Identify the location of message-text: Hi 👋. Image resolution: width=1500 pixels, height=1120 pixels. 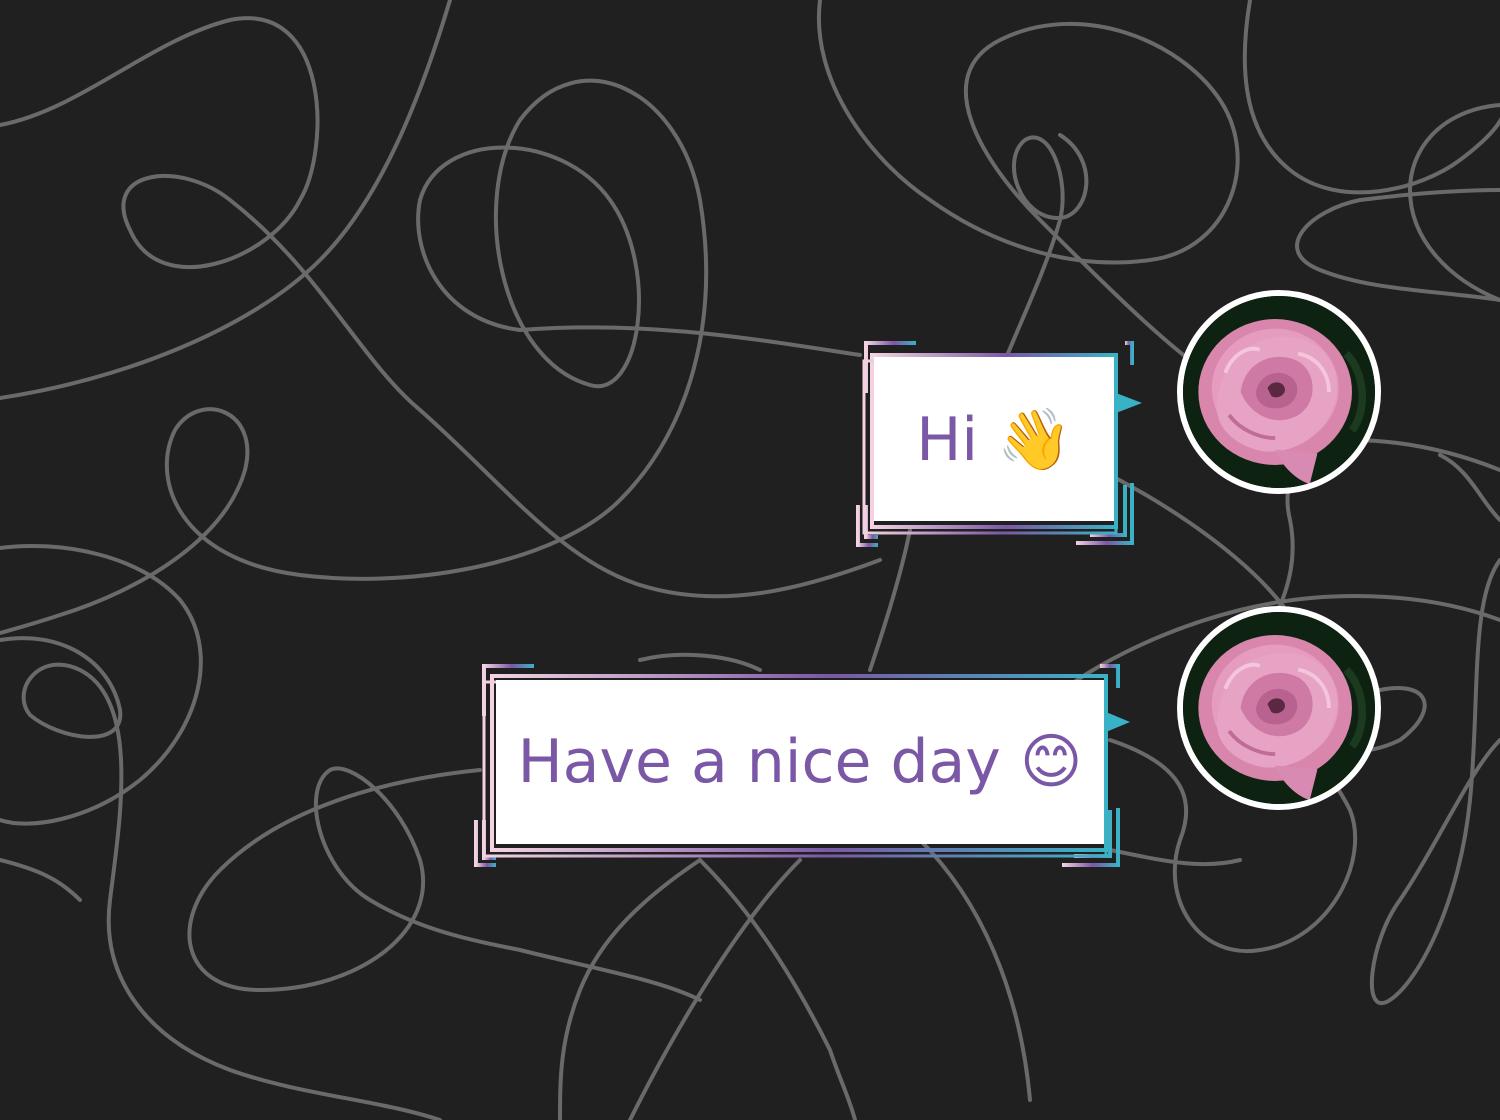
(994, 439).